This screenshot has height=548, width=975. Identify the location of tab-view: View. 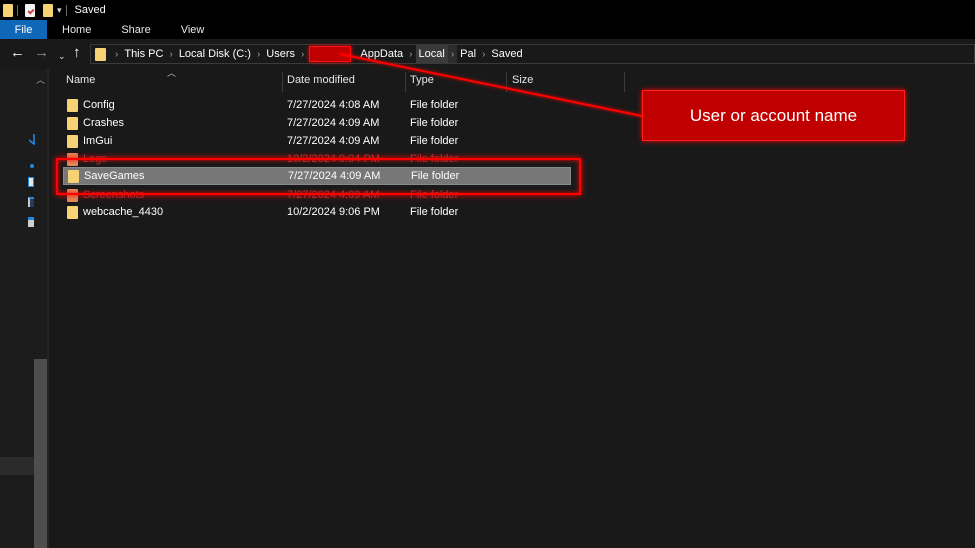
(193, 29).